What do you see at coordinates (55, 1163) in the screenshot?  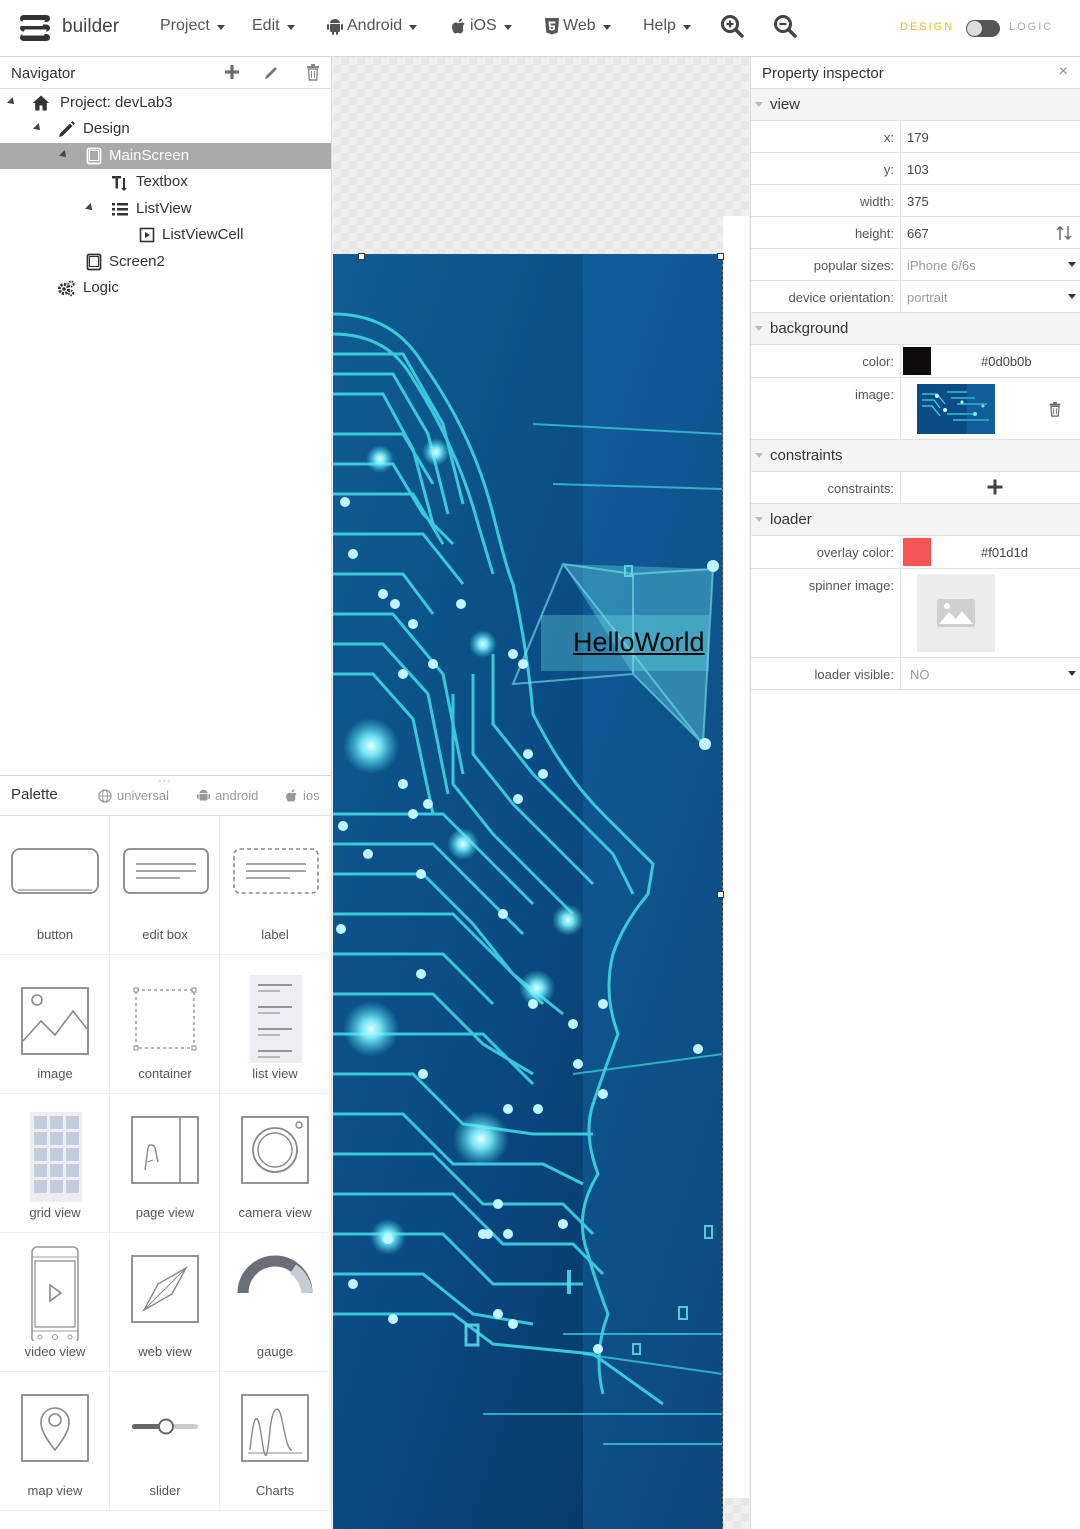 I see `palette-item-grid-view: grid view` at bounding box center [55, 1163].